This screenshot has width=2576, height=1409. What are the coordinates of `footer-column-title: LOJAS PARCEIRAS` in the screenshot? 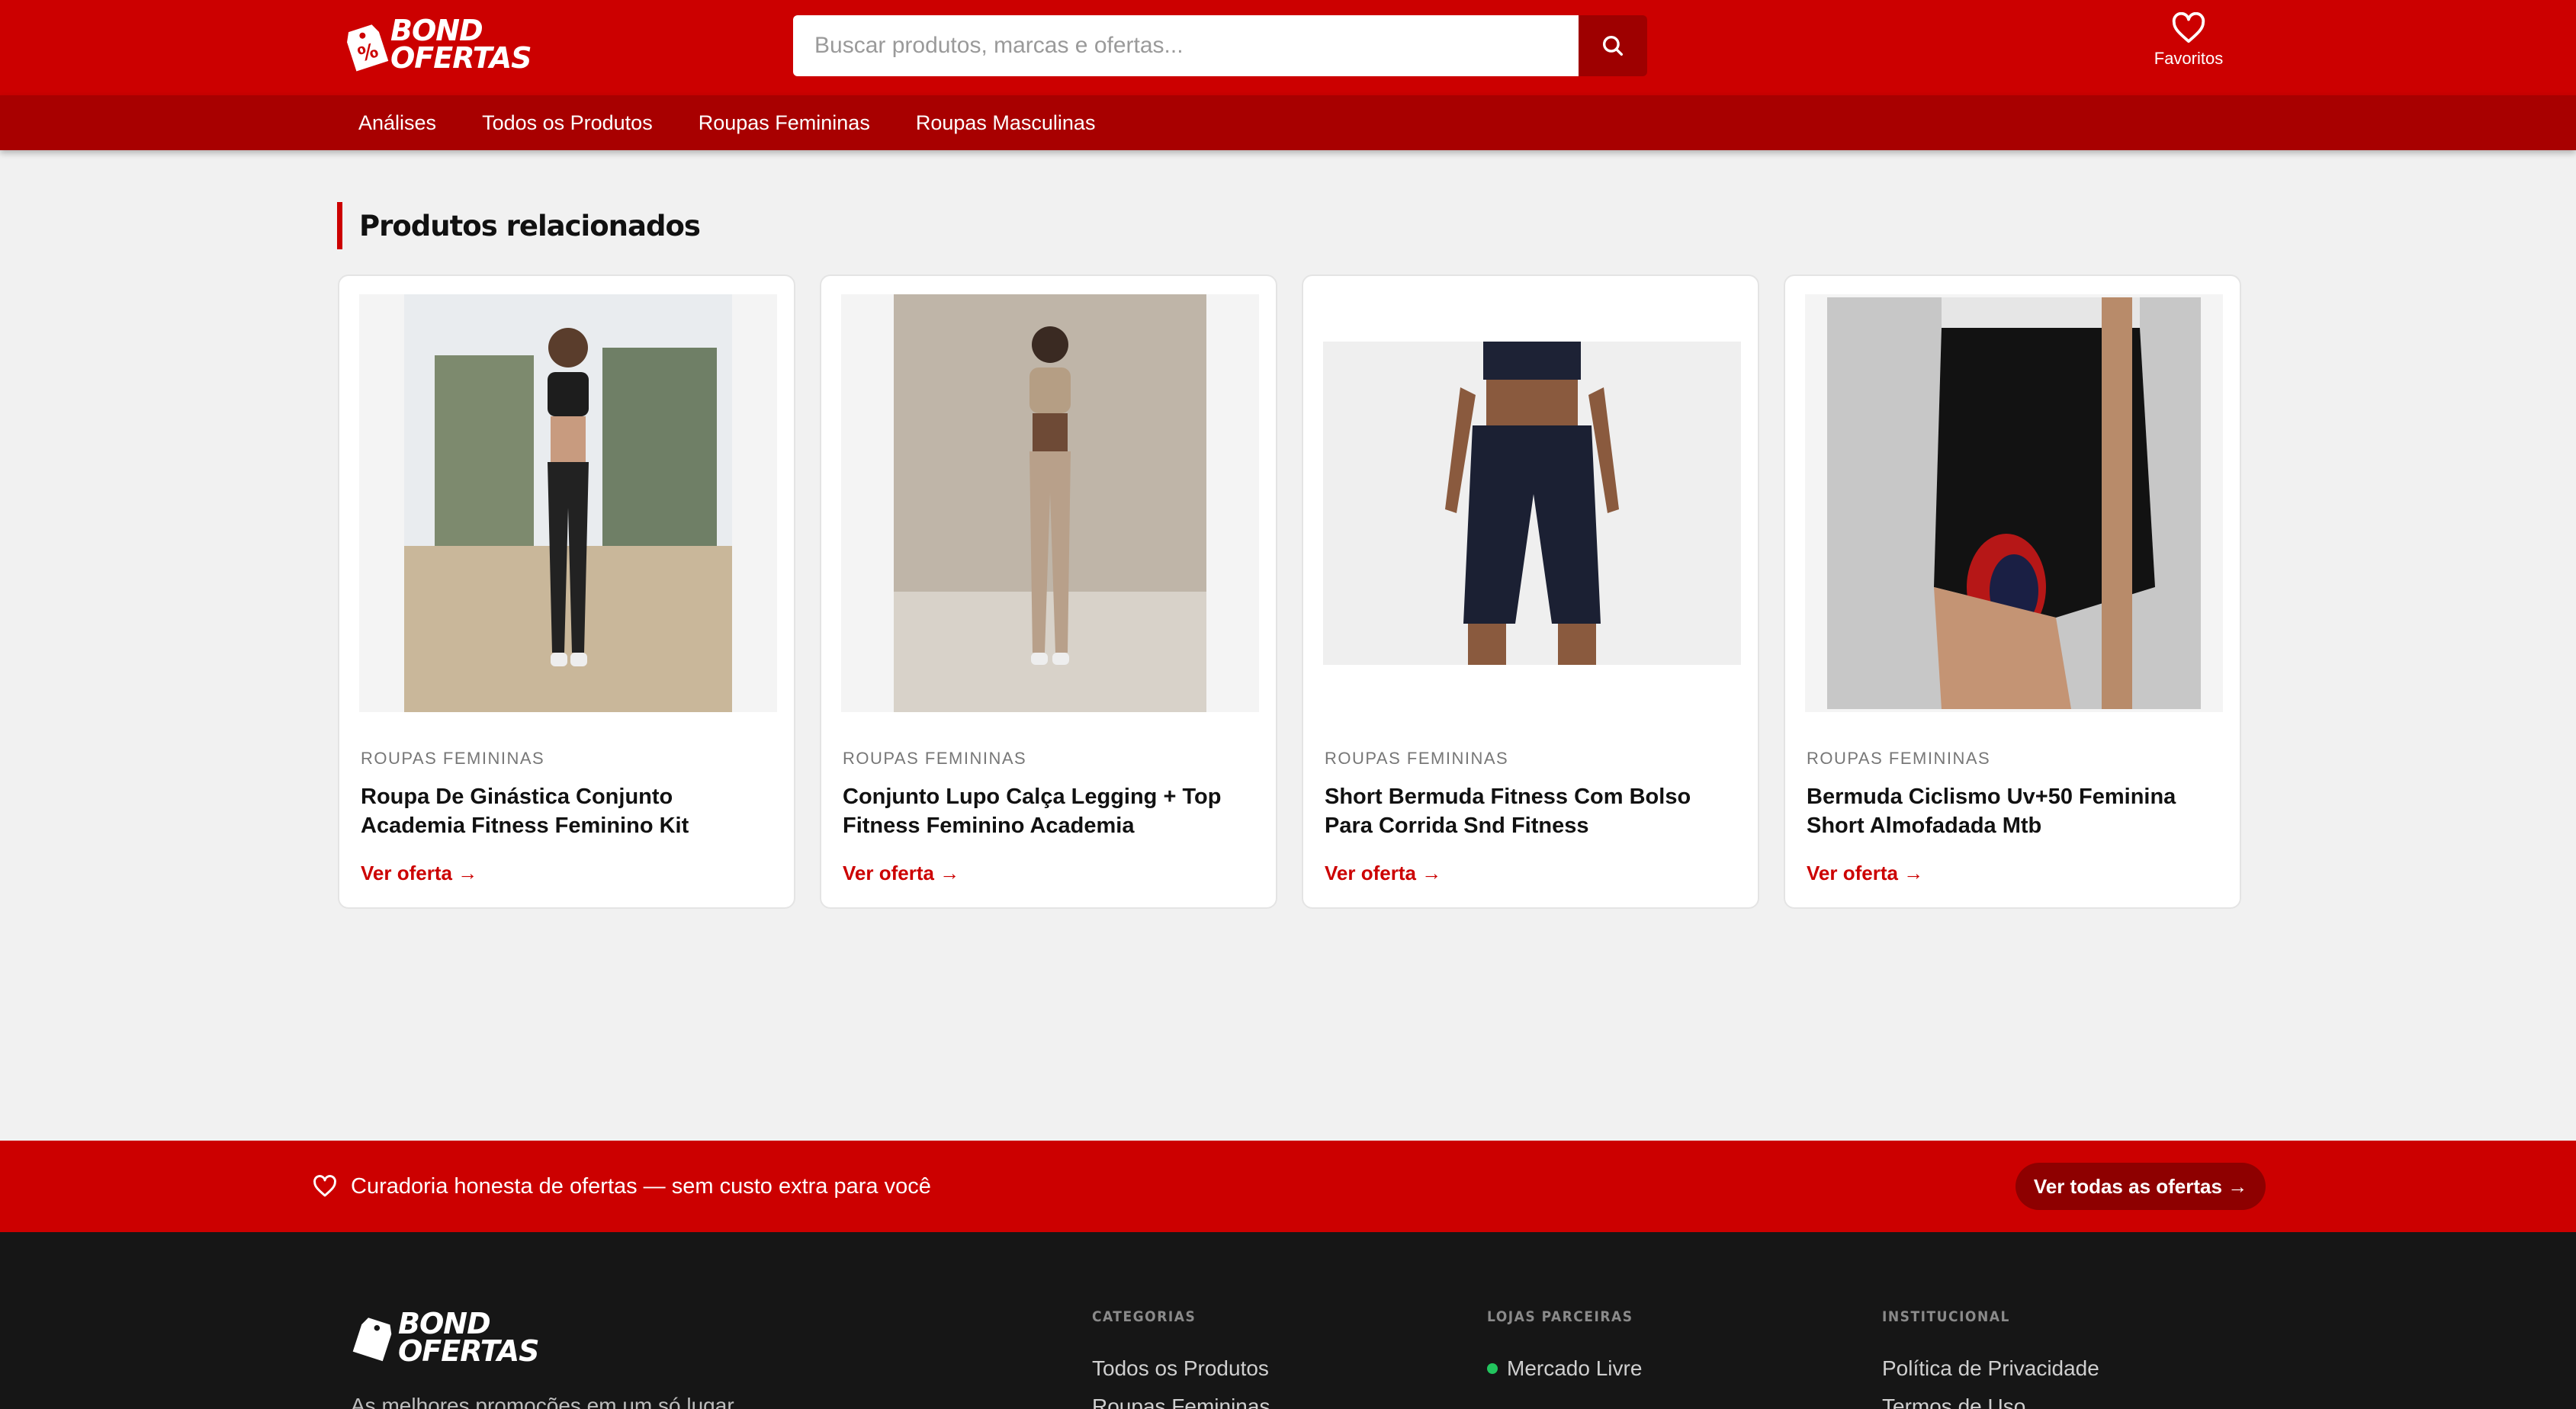 It's located at (1560, 1316).